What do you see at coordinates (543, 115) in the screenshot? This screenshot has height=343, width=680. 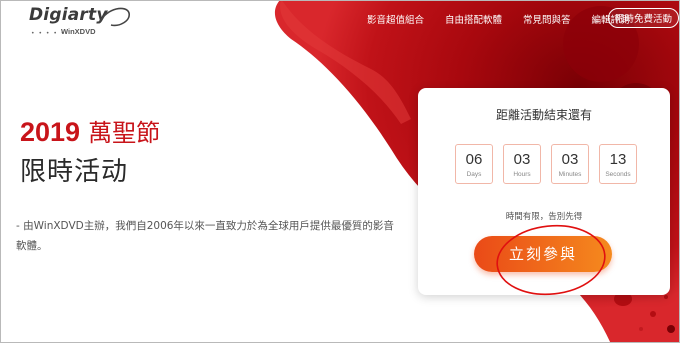 I see `countdown-title: 距離活動結束還有` at bounding box center [543, 115].